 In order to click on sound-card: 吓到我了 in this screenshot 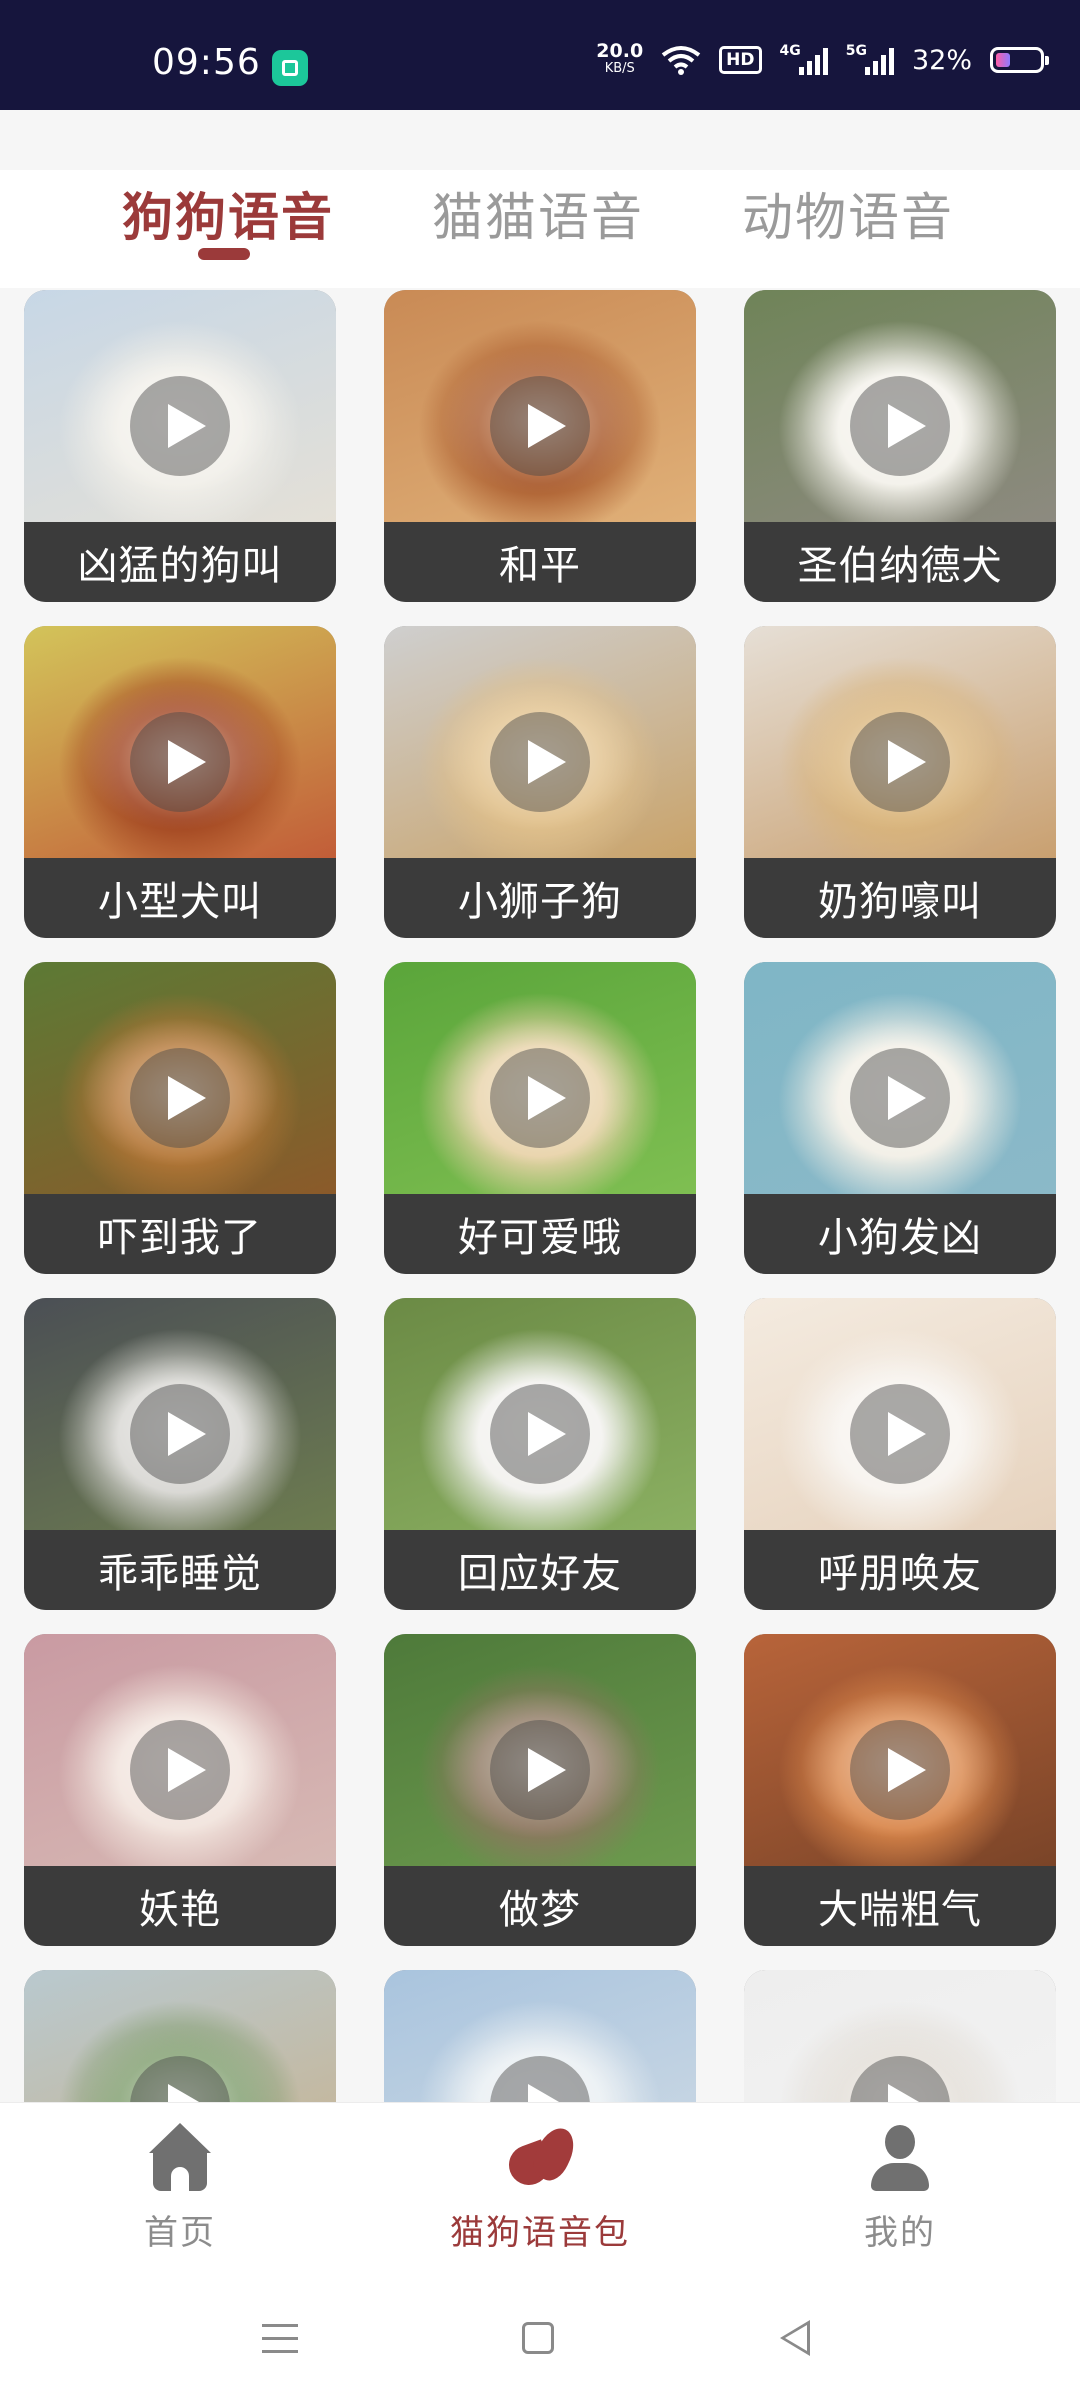, I will do `click(180, 1118)`.